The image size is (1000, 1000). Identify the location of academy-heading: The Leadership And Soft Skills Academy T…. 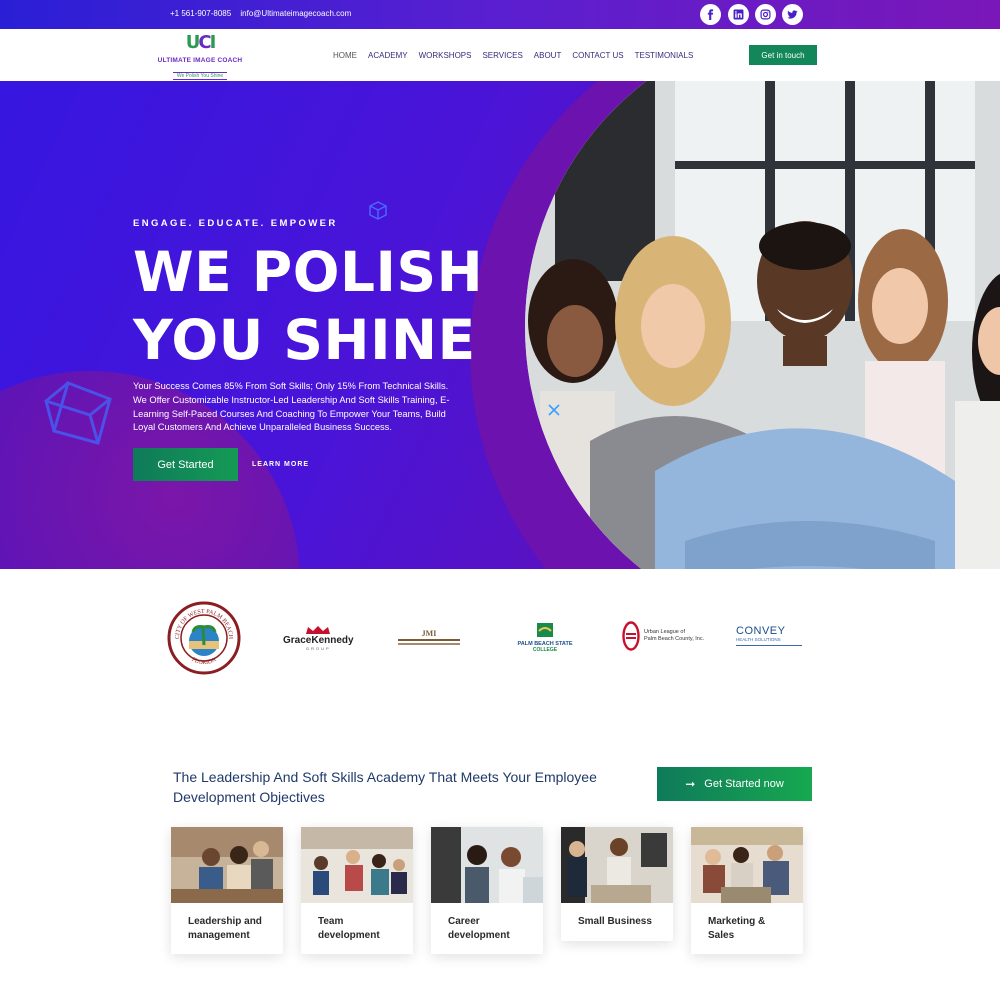
(385, 787).